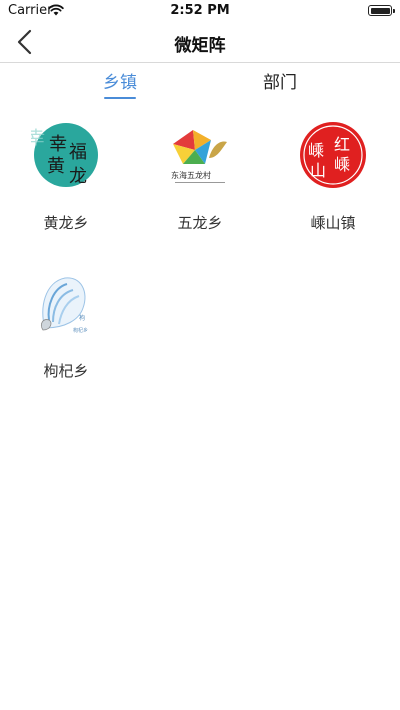  Describe the element at coordinates (80, 330) in the screenshot. I see `svg-text: 枸杞乡` at that location.